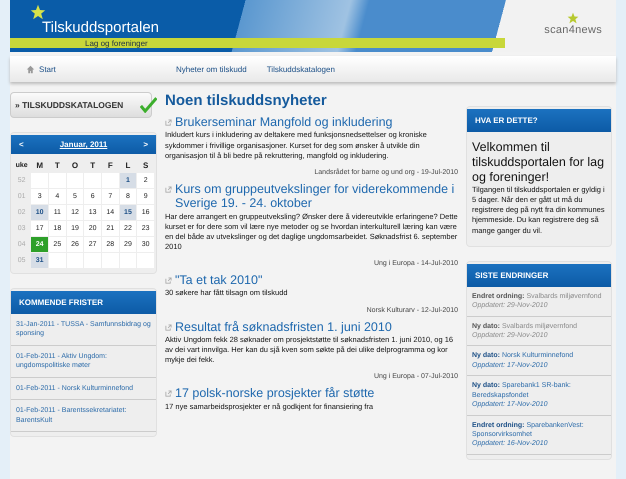  I want to click on weekday-header: O, so click(75, 166).